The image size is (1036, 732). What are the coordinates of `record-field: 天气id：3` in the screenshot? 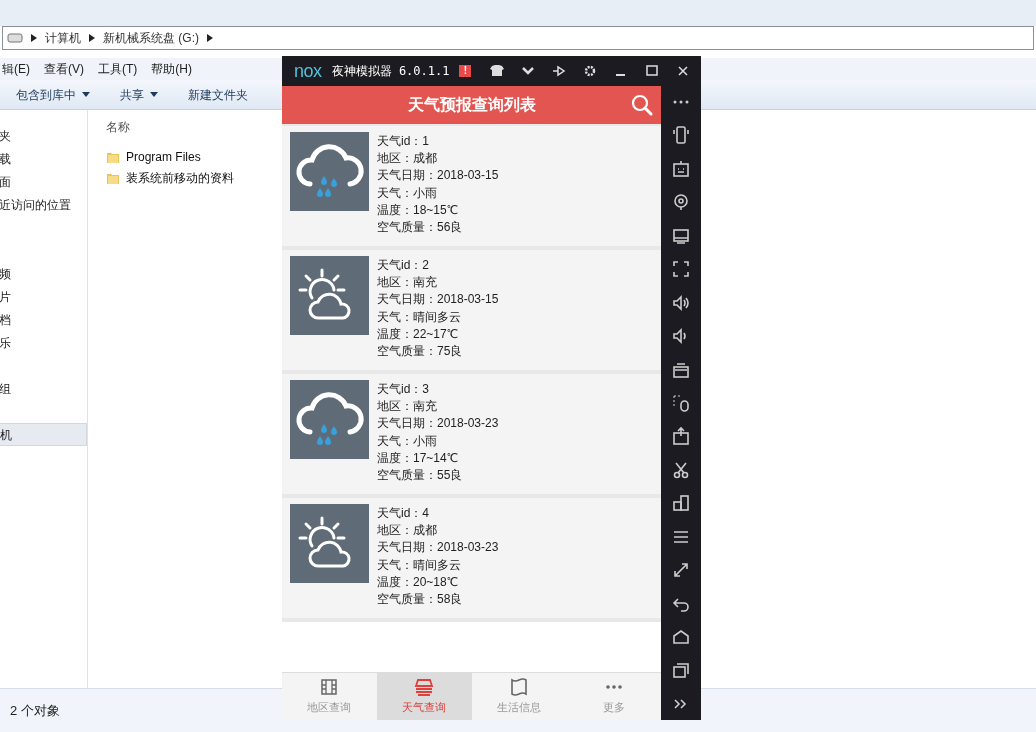 It's located at (438, 390).